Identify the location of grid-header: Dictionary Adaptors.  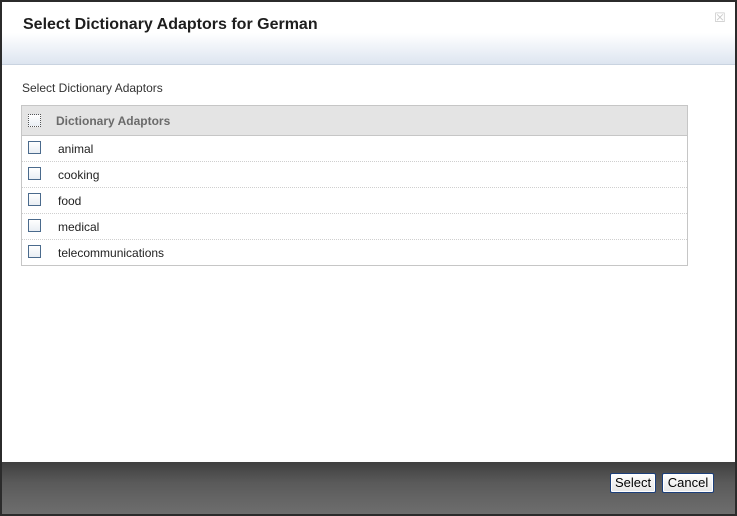
(354, 121).